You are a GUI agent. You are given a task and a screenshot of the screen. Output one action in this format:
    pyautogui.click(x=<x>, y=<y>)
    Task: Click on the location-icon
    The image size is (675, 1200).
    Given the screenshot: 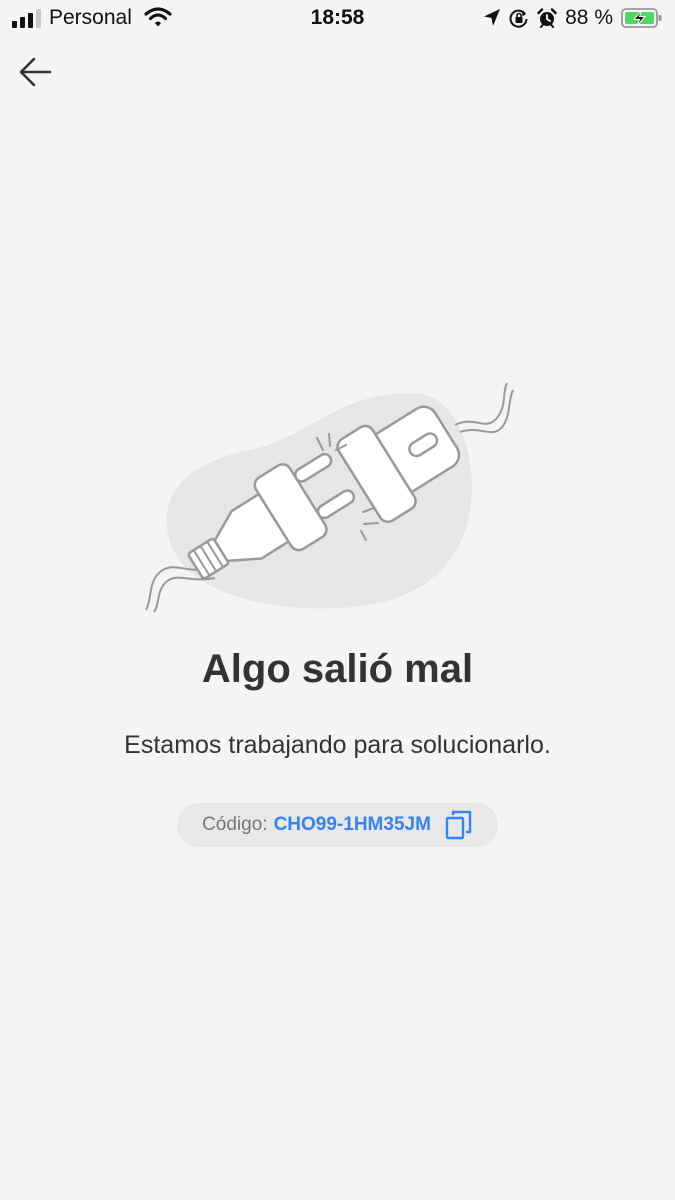 What is the action you would take?
    pyautogui.click(x=492, y=17)
    